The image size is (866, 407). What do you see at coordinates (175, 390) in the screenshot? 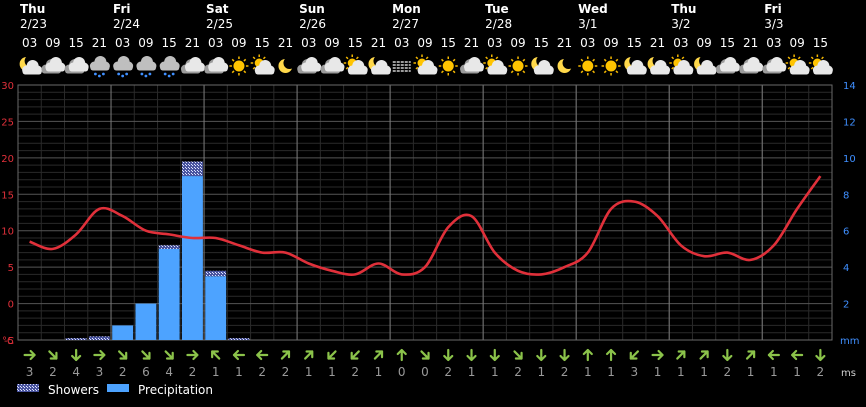
I see `precipitation-legend-label: Precipitation` at bounding box center [175, 390].